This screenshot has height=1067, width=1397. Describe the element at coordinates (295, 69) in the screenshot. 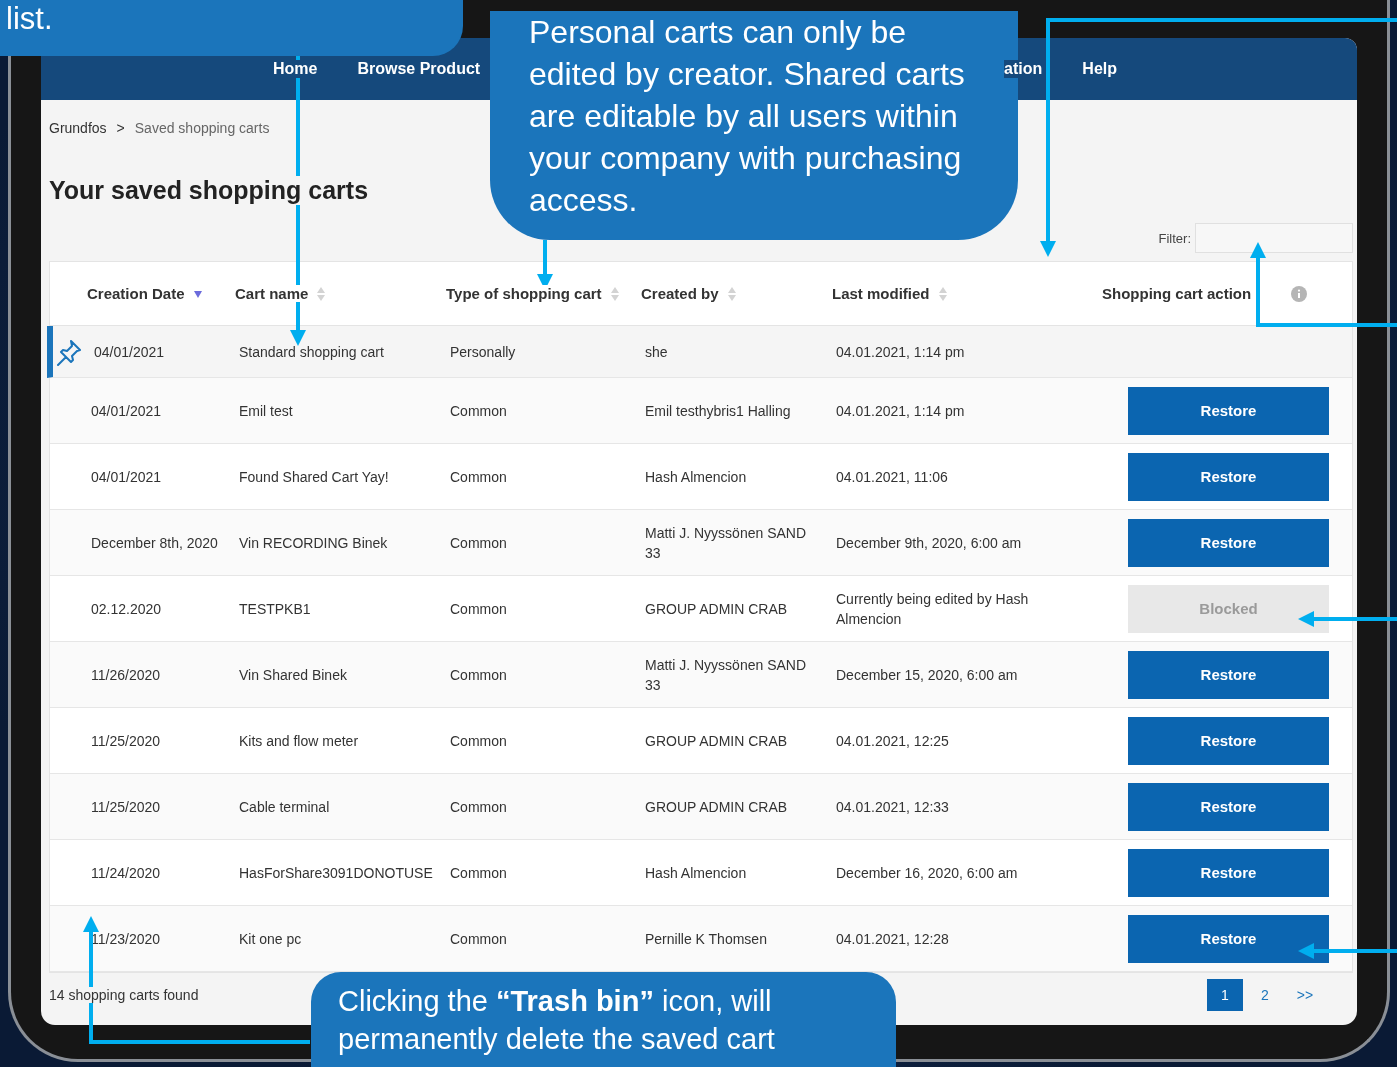

I see `nav-link: Home` at that location.